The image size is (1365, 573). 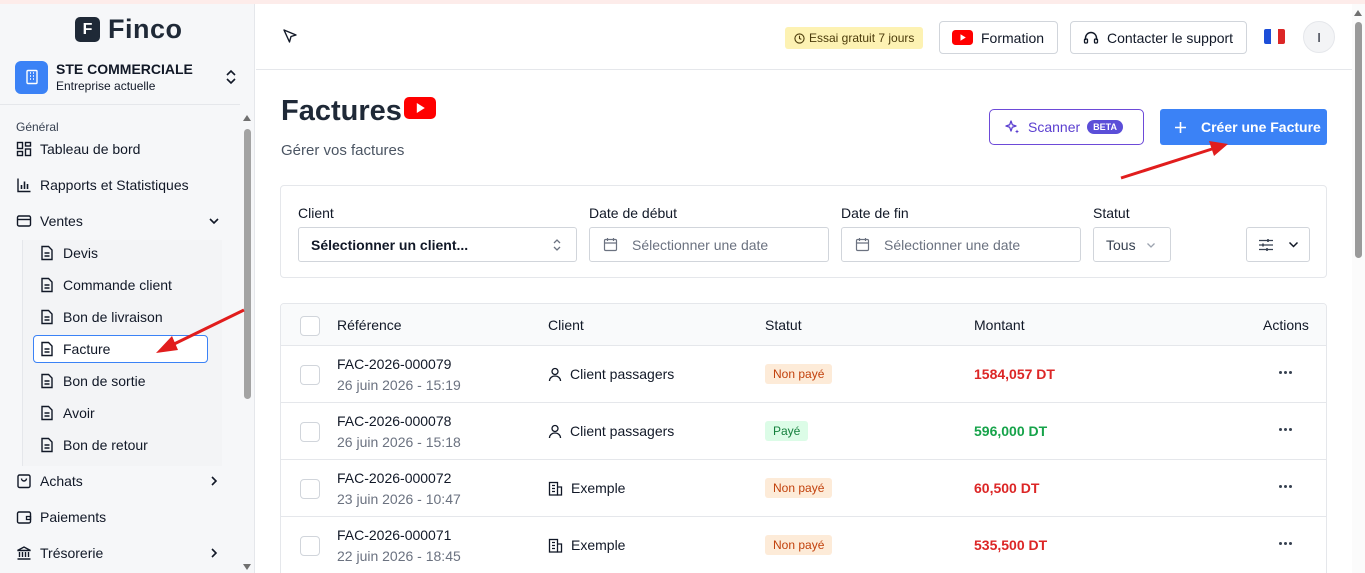 What do you see at coordinates (1011, 545) in the screenshot?
I see `invoice-amount: 535,500 DT` at bounding box center [1011, 545].